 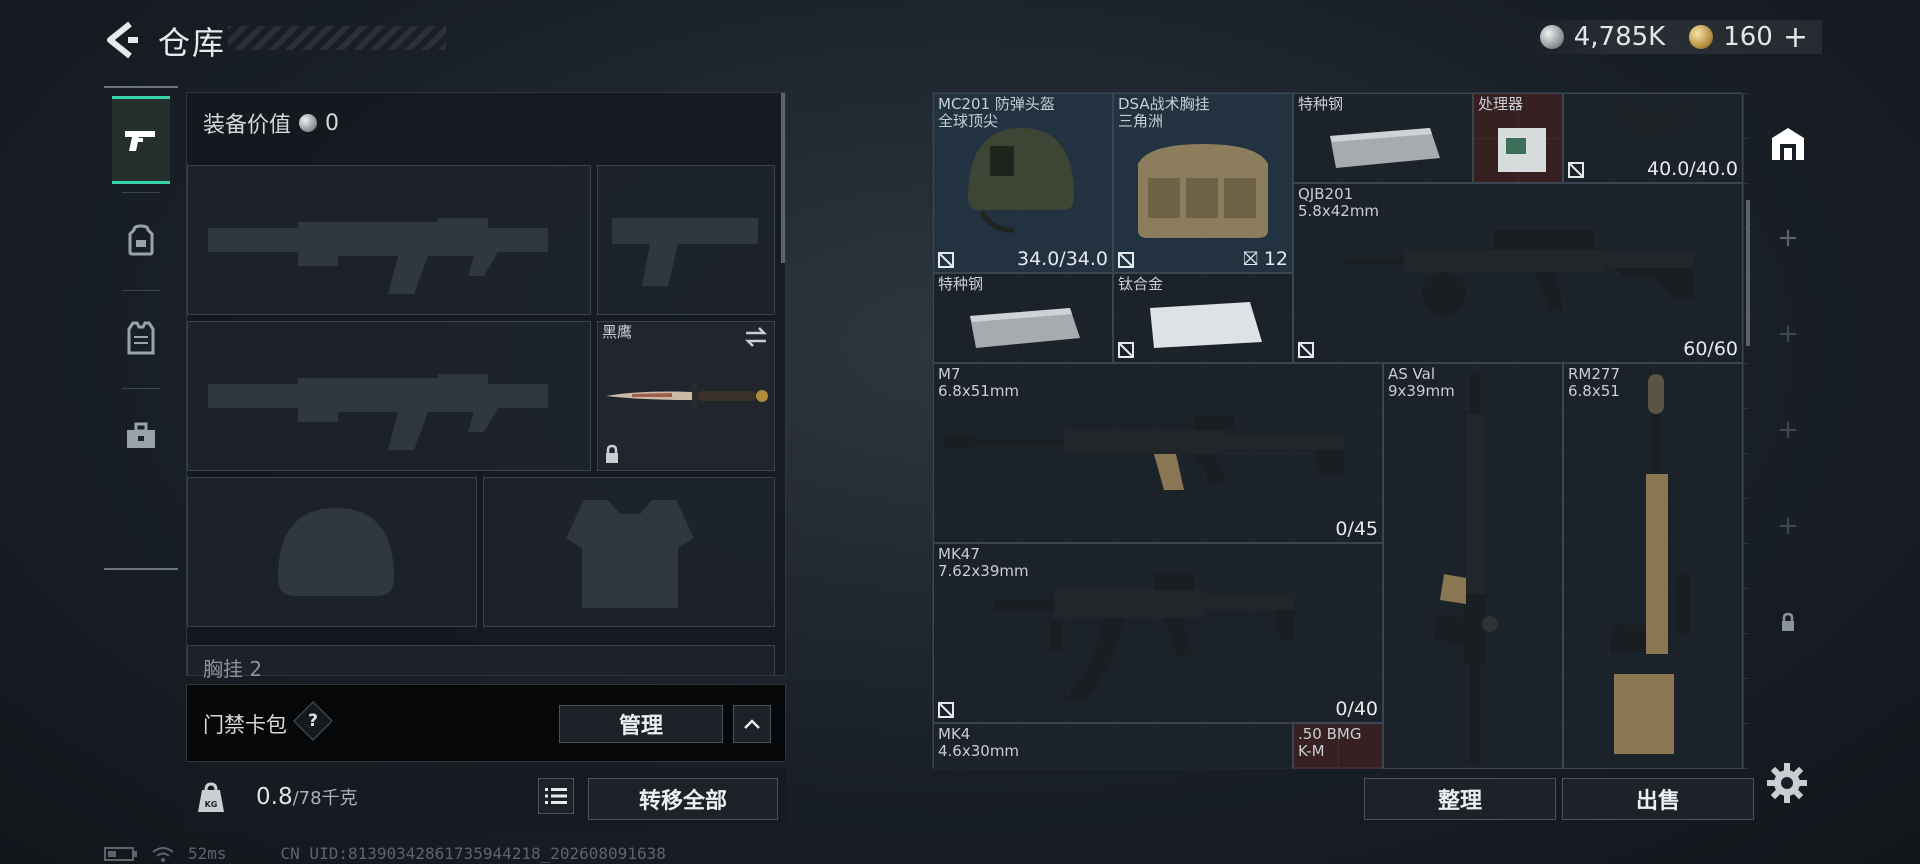 I want to click on equipment-scrollbar, so click(x=783, y=178).